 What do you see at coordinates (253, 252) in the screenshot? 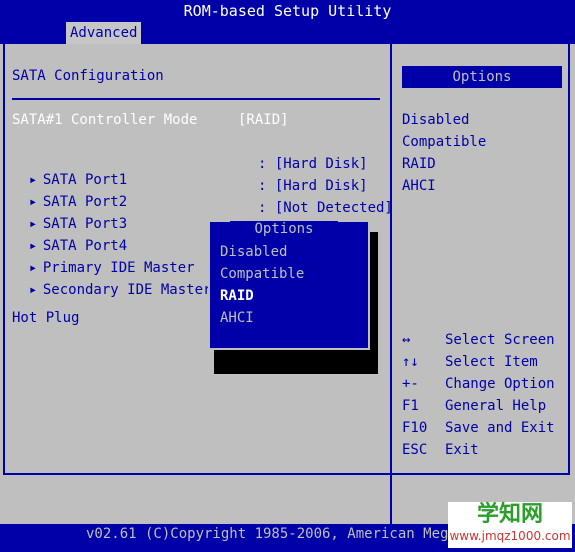
I see `popup-option-disabled: Disabled` at bounding box center [253, 252].